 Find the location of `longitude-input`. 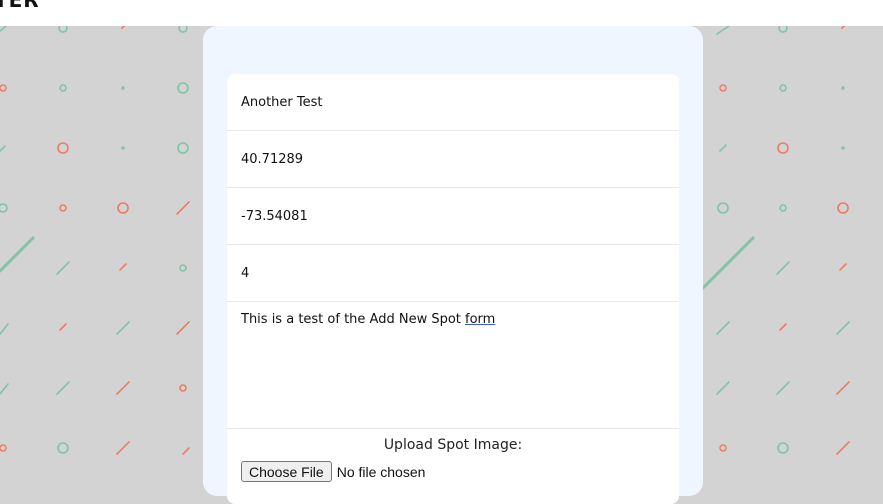

longitude-input is located at coordinates (451, 216).